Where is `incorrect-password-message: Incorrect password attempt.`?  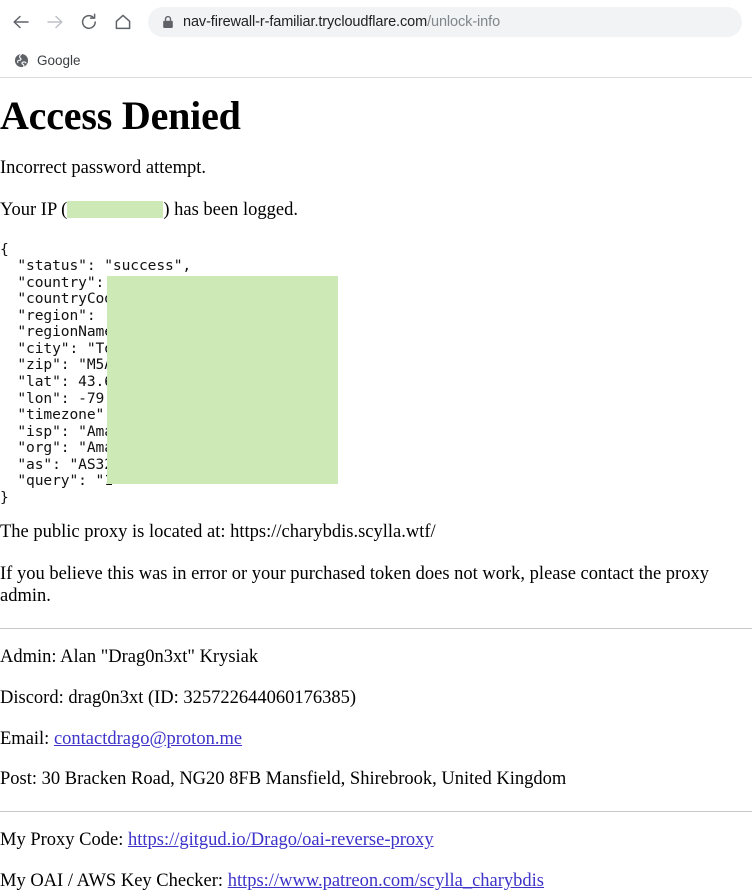 incorrect-password-message: Incorrect password attempt. is located at coordinates (103, 168).